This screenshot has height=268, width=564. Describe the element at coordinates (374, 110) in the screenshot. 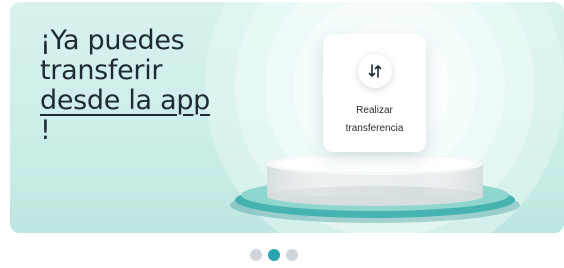

I see `card-label-line-1: Realizar` at that location.